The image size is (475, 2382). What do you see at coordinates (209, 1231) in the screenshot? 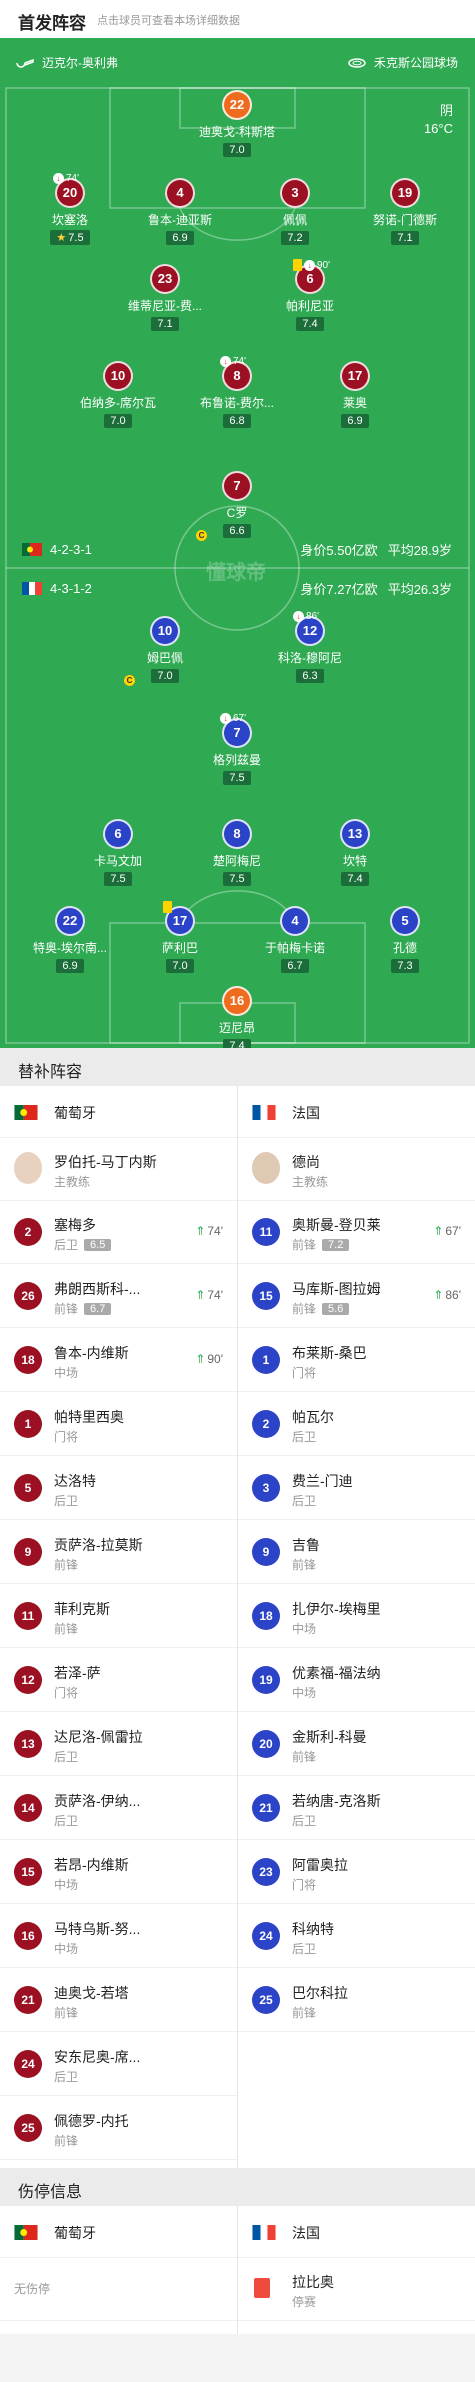
I see `sub-in-info: ⇑ 74'` at bounding box center [209, 1231].